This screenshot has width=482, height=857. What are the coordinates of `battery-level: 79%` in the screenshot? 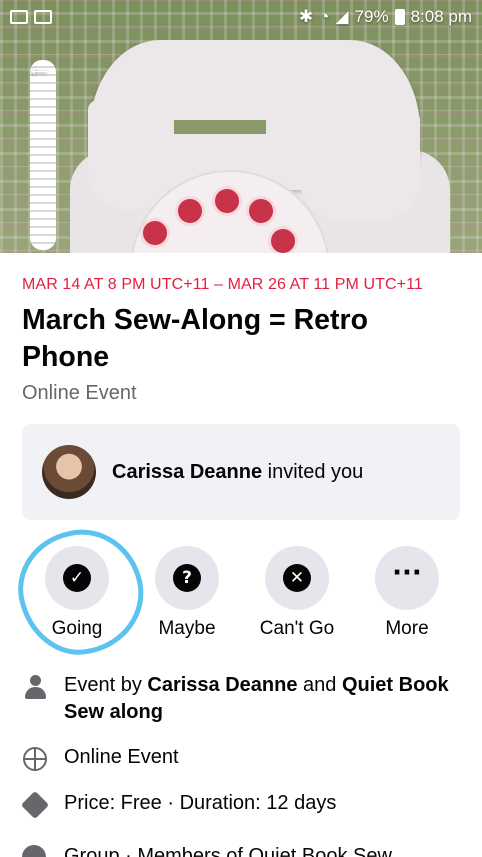 It's located at (371, 16).